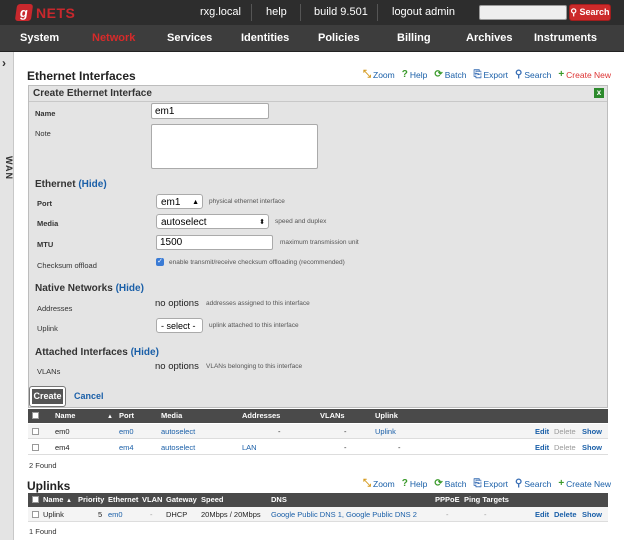 This screenshot has height=540, width=624. I want to click on create-button: Create, so click(47, 396).